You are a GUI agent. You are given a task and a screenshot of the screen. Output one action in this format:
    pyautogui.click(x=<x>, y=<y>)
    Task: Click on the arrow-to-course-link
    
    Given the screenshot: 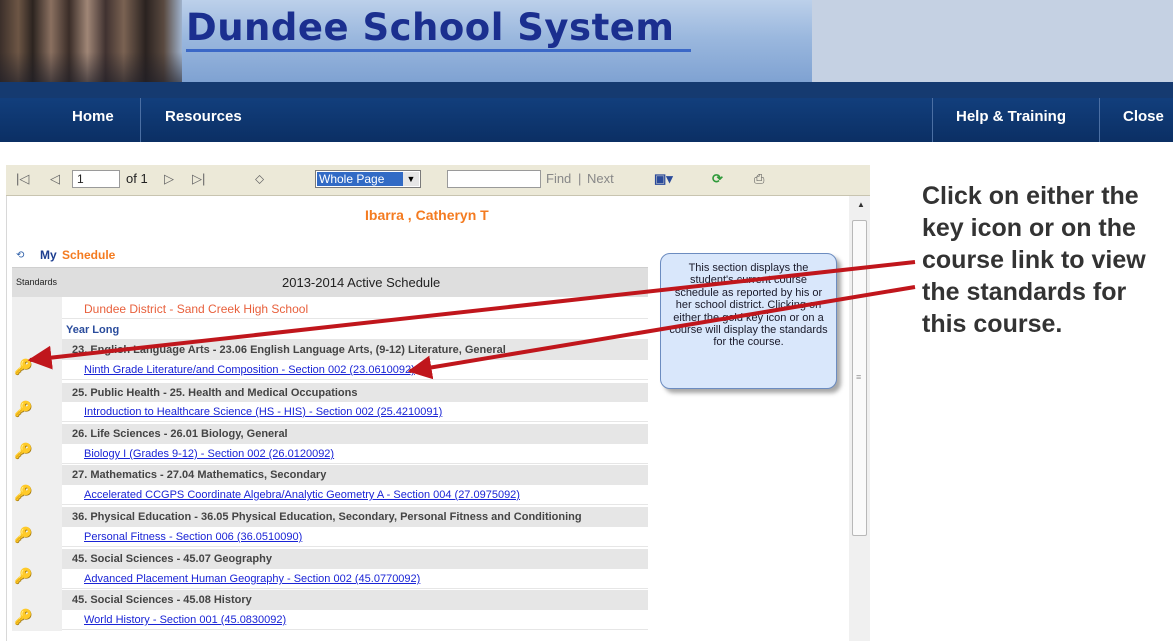 What is the action you would take?
    pyautogui.click(x=661, y=332)
    